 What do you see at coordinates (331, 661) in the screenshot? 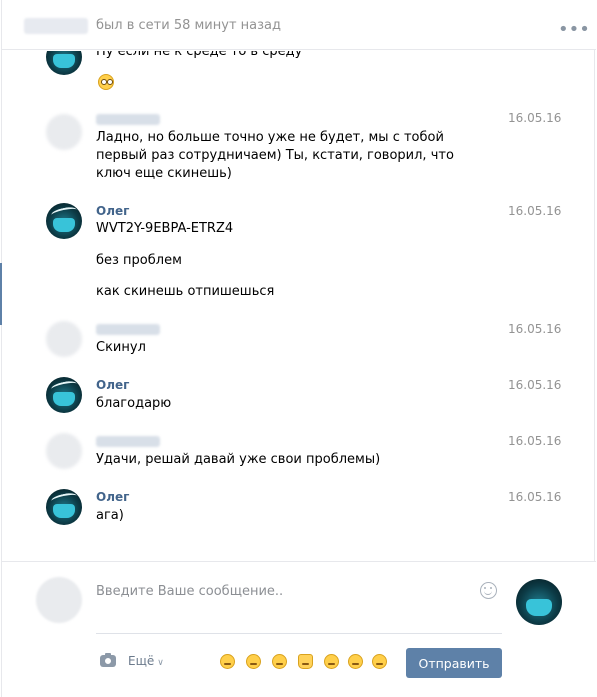
I see `confused-face-icon` at bounding box center [331, 661].